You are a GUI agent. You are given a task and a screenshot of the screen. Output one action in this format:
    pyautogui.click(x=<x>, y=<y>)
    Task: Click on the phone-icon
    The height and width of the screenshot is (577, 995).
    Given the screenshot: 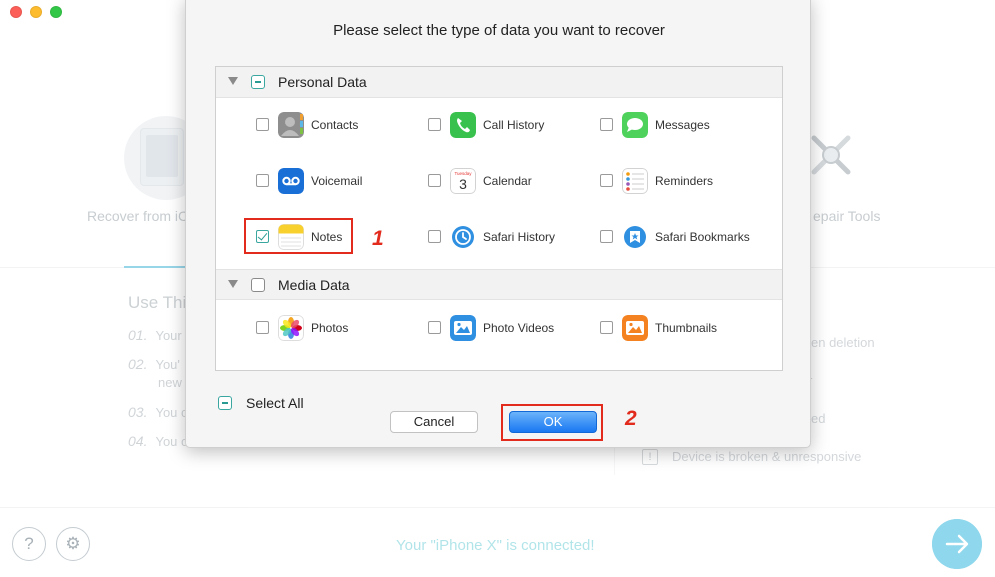 What is the action you would take?
    pyautogui.click(x=463, y=125)
    